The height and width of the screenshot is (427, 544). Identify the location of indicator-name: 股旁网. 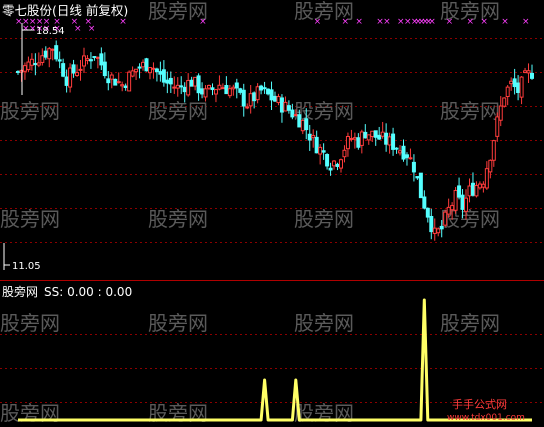
(20, 291).